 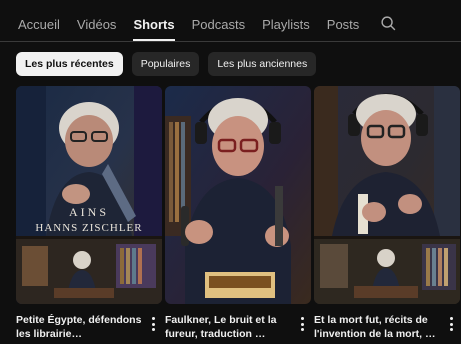 What do you see at coordinates (388, 27) in the screenshot?
I see `search-icon` at bounding box center [388, 27].